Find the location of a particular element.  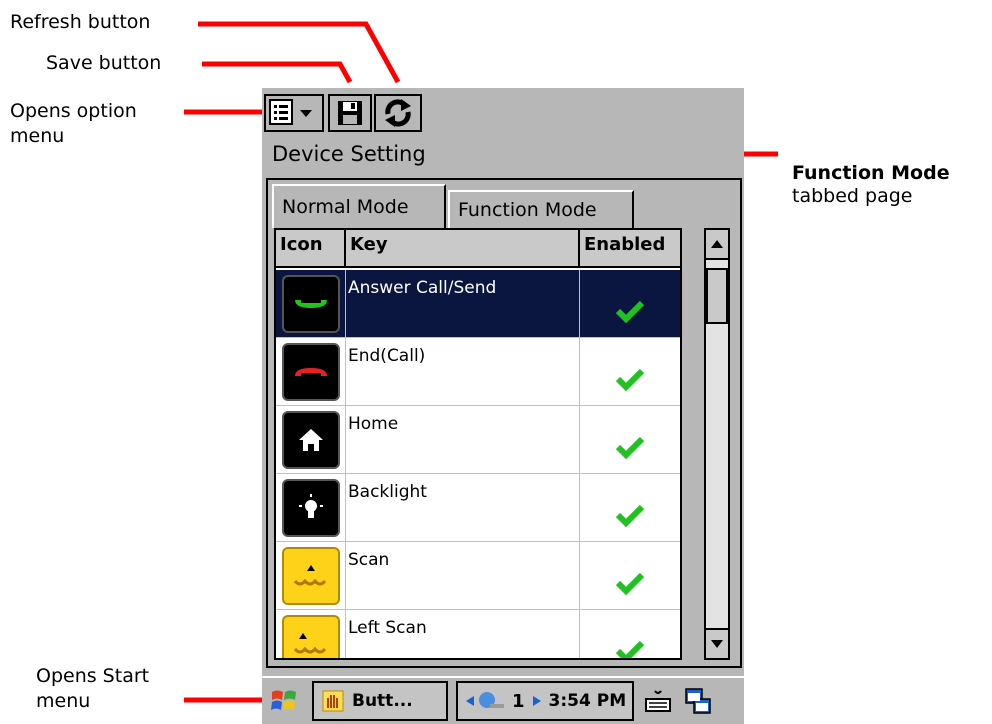

table-row-backlight: Backlight is located at coordinates (478, 508).